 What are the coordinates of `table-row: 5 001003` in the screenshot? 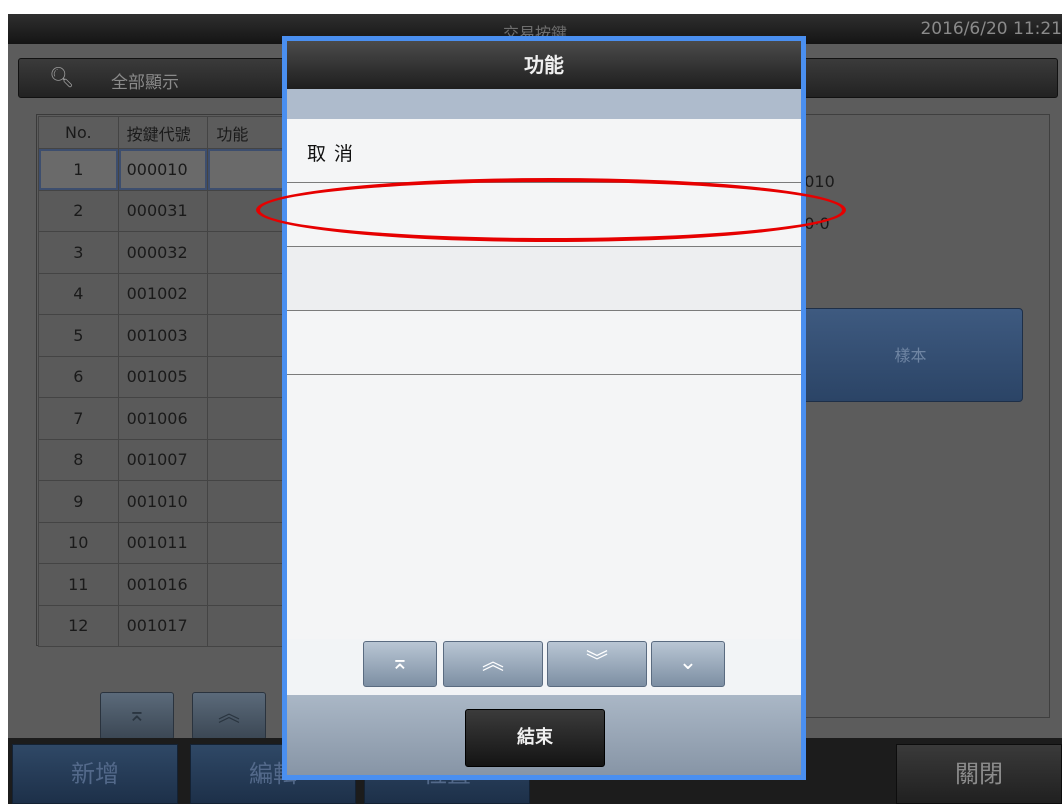 It's located at (163, 335).